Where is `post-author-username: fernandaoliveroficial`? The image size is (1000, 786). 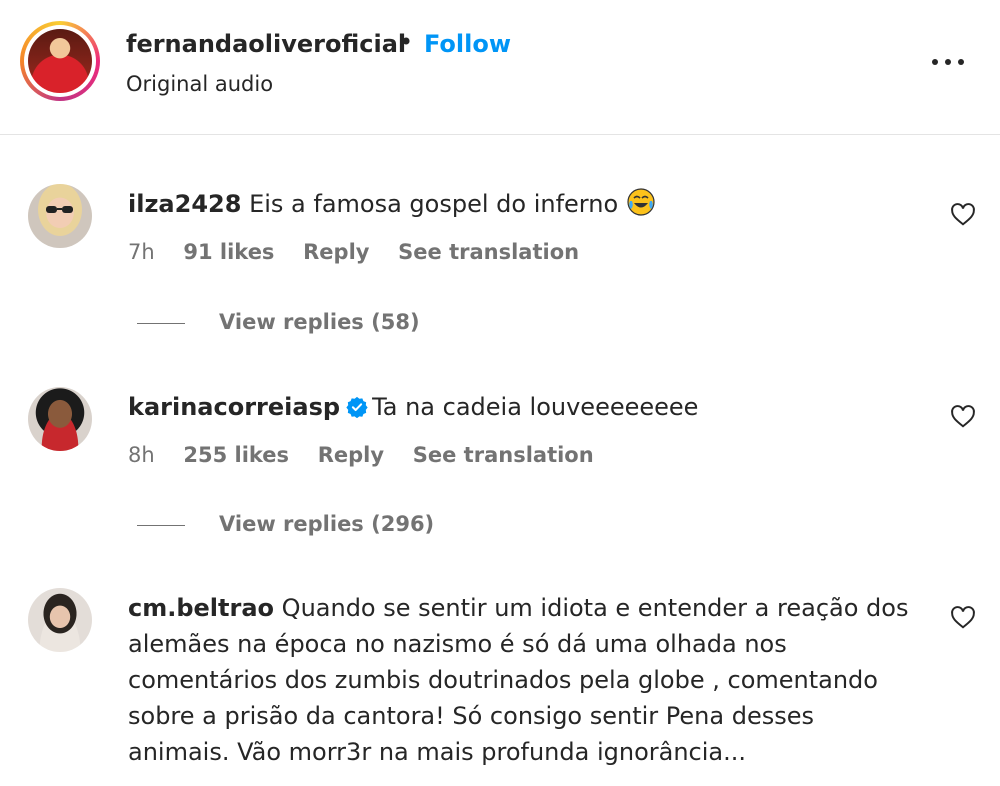
post-author-username: fernandaoliveroficial is located at coordinates (266, 44).